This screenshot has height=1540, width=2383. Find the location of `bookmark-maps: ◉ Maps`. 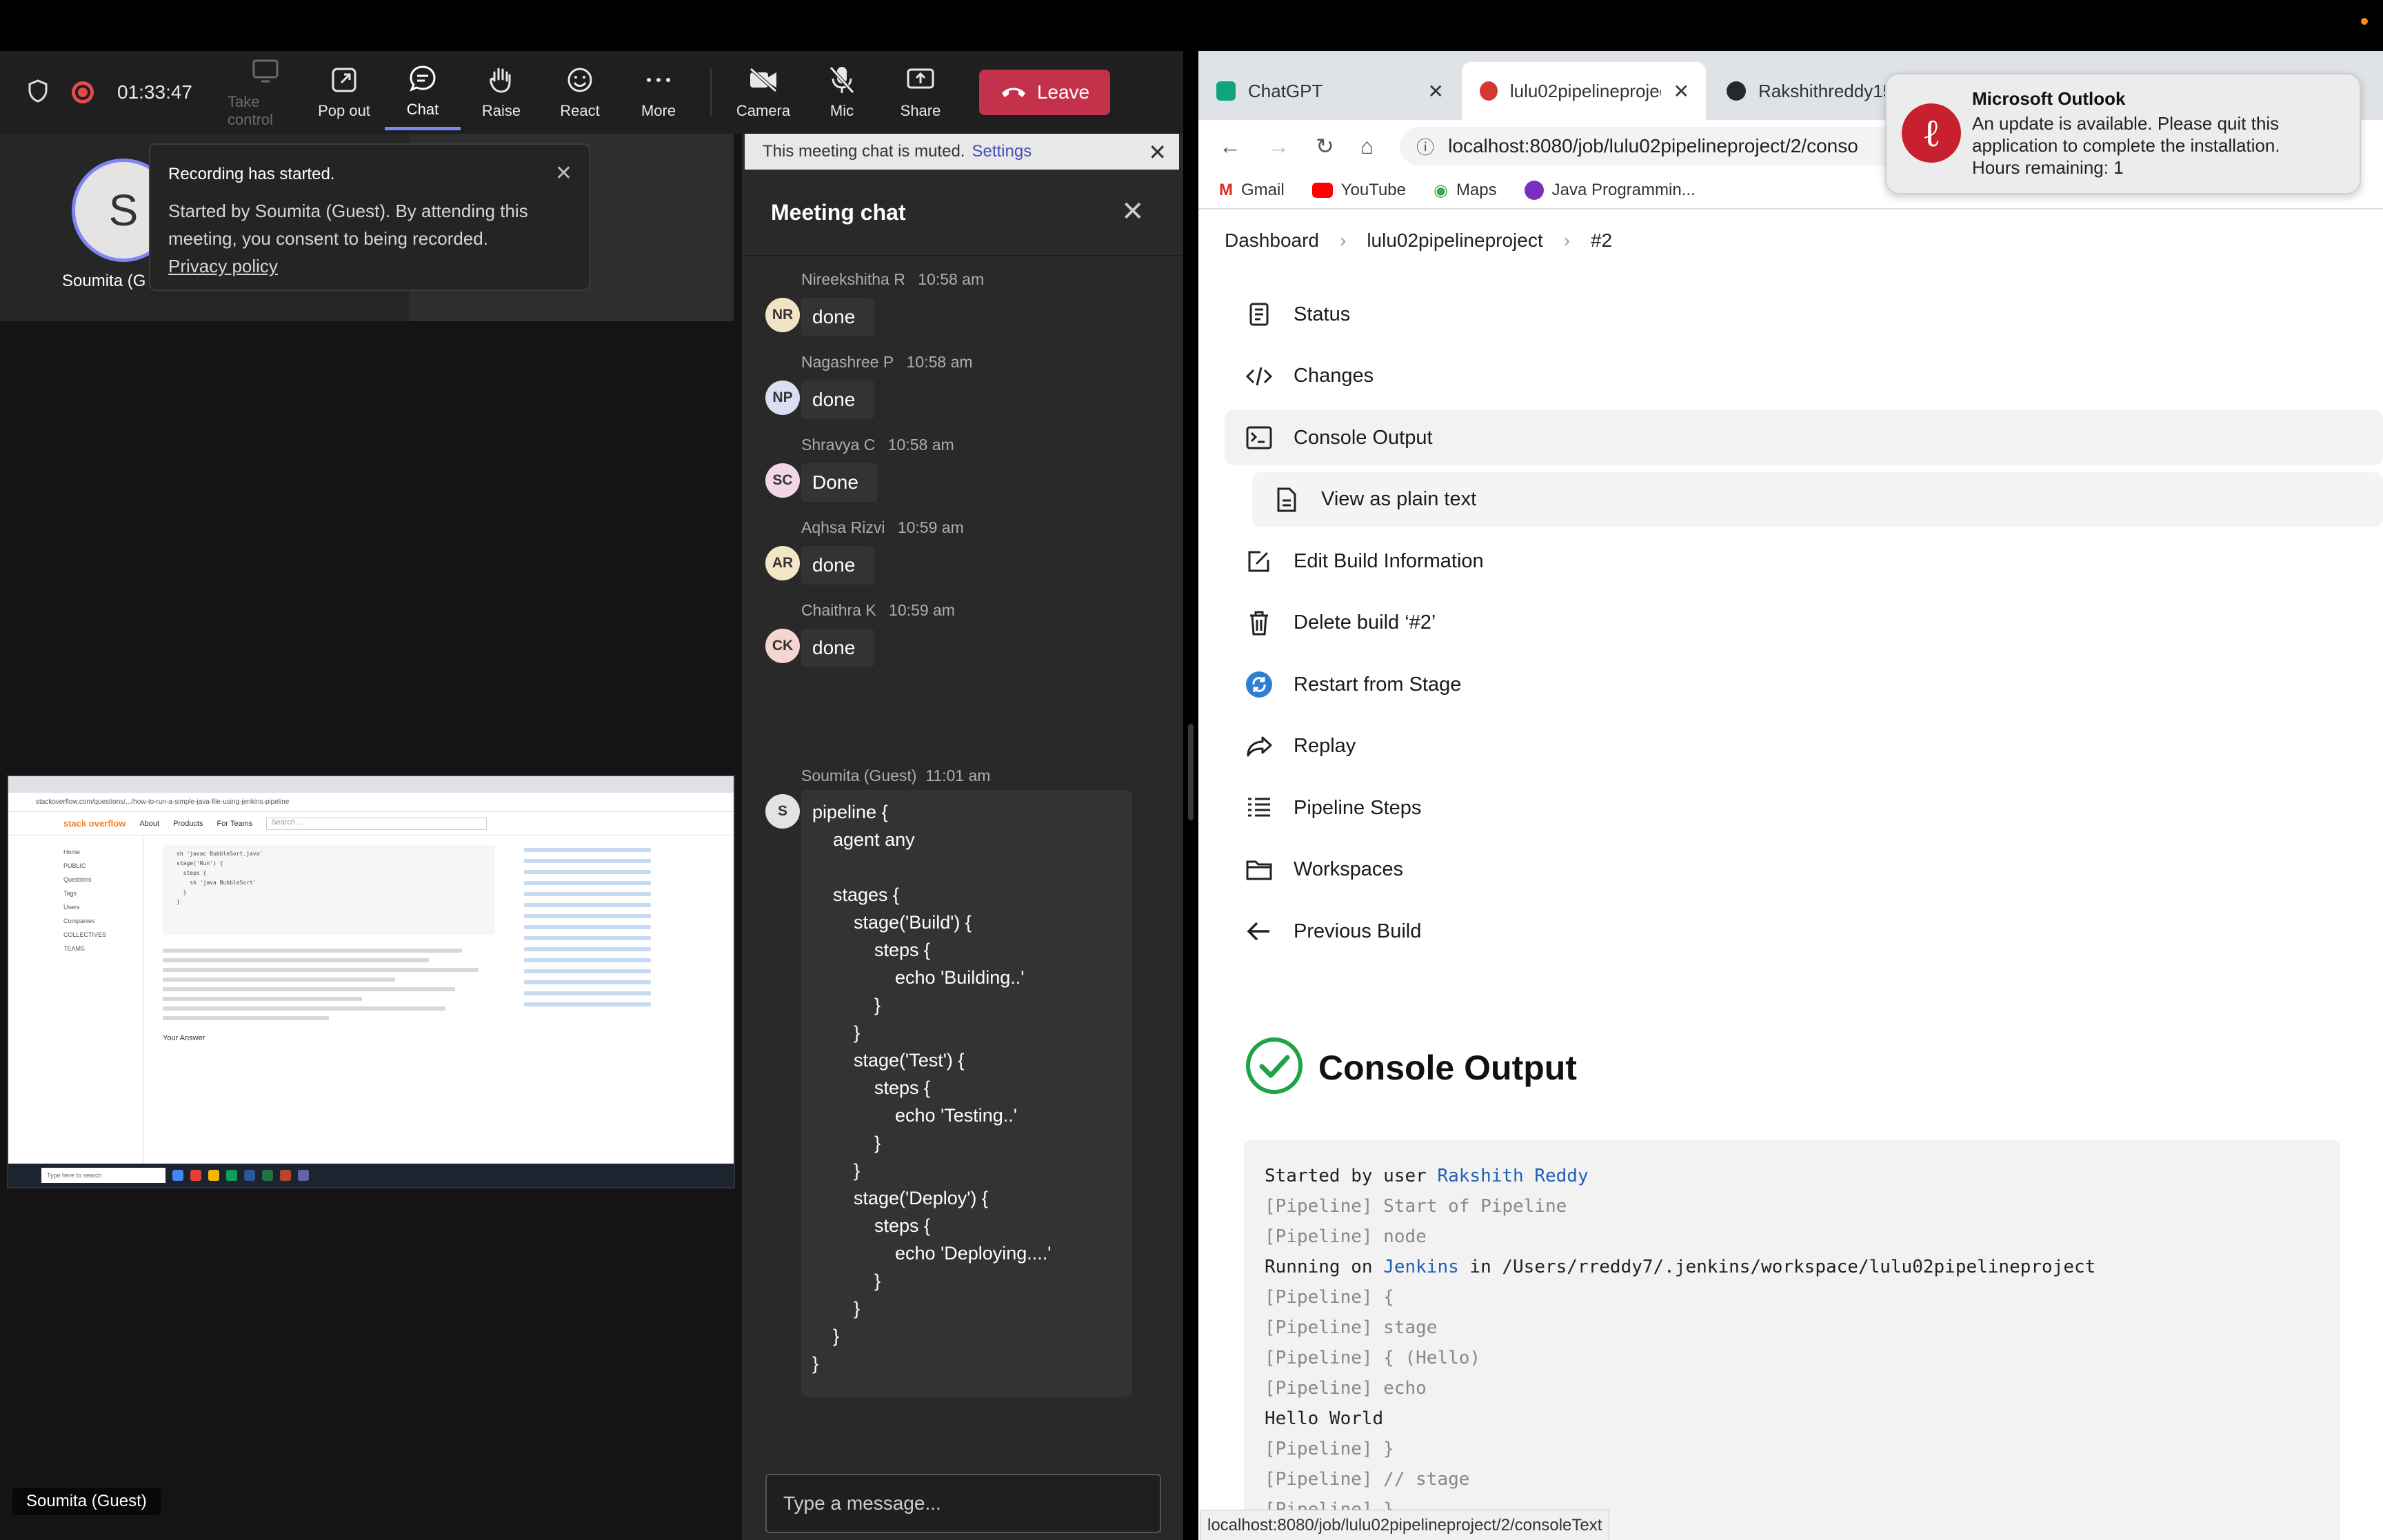

bookmark-maps: ◉ Maps is located at coordinates (1465, 191).